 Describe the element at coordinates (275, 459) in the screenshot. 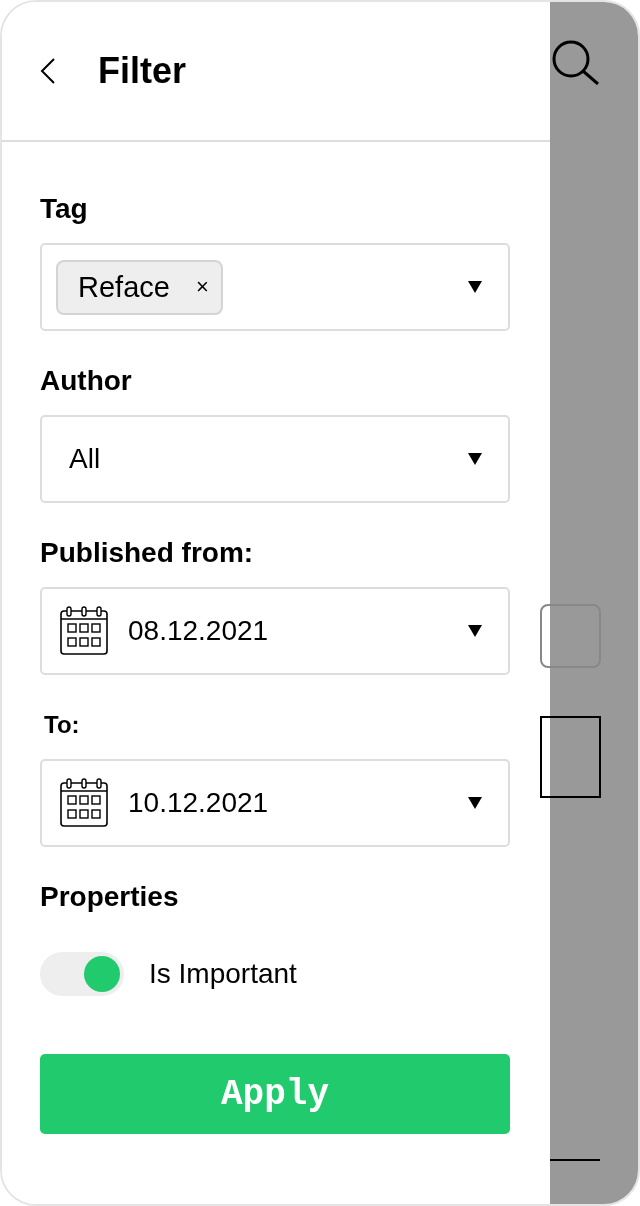

I see `dropdown-field: All` at that location.